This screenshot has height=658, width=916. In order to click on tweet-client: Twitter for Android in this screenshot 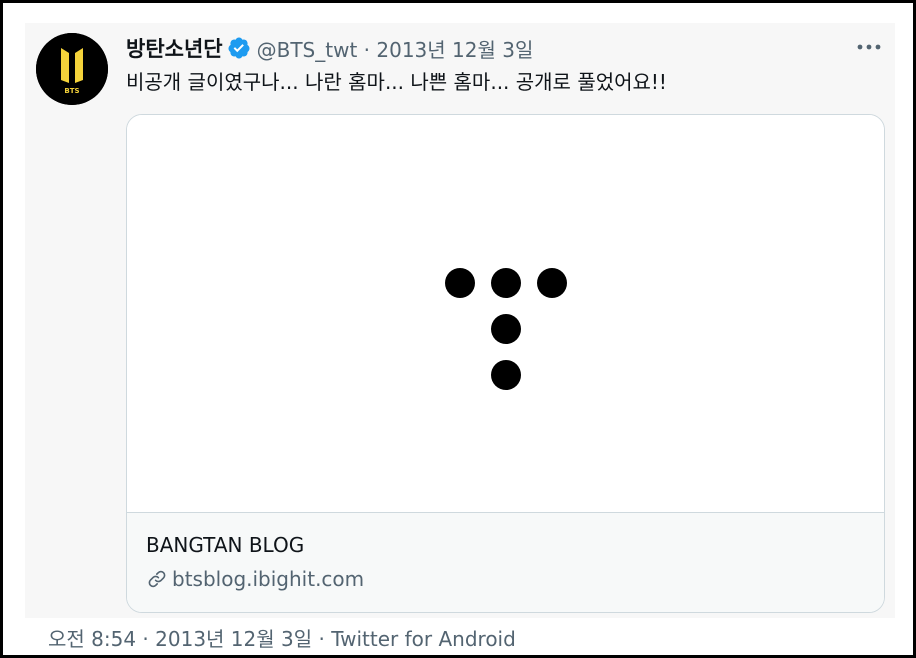, I will do `click(423, 639)`.